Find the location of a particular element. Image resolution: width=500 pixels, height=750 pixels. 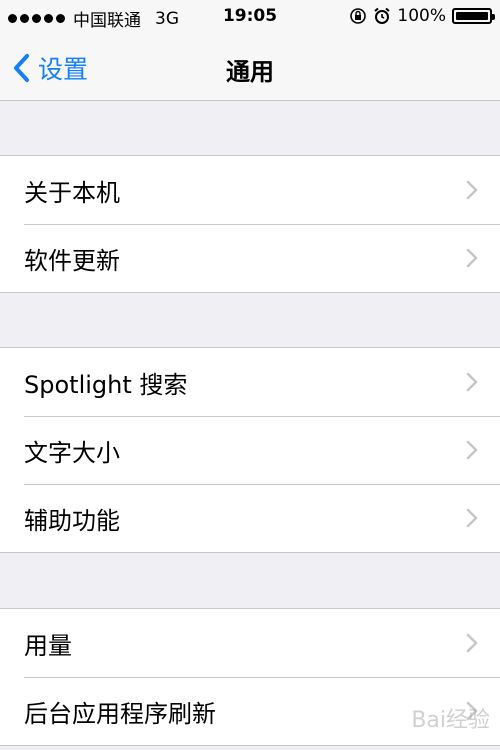

list-item-text-size: 文字大小 is located at coordinates (250, 450).